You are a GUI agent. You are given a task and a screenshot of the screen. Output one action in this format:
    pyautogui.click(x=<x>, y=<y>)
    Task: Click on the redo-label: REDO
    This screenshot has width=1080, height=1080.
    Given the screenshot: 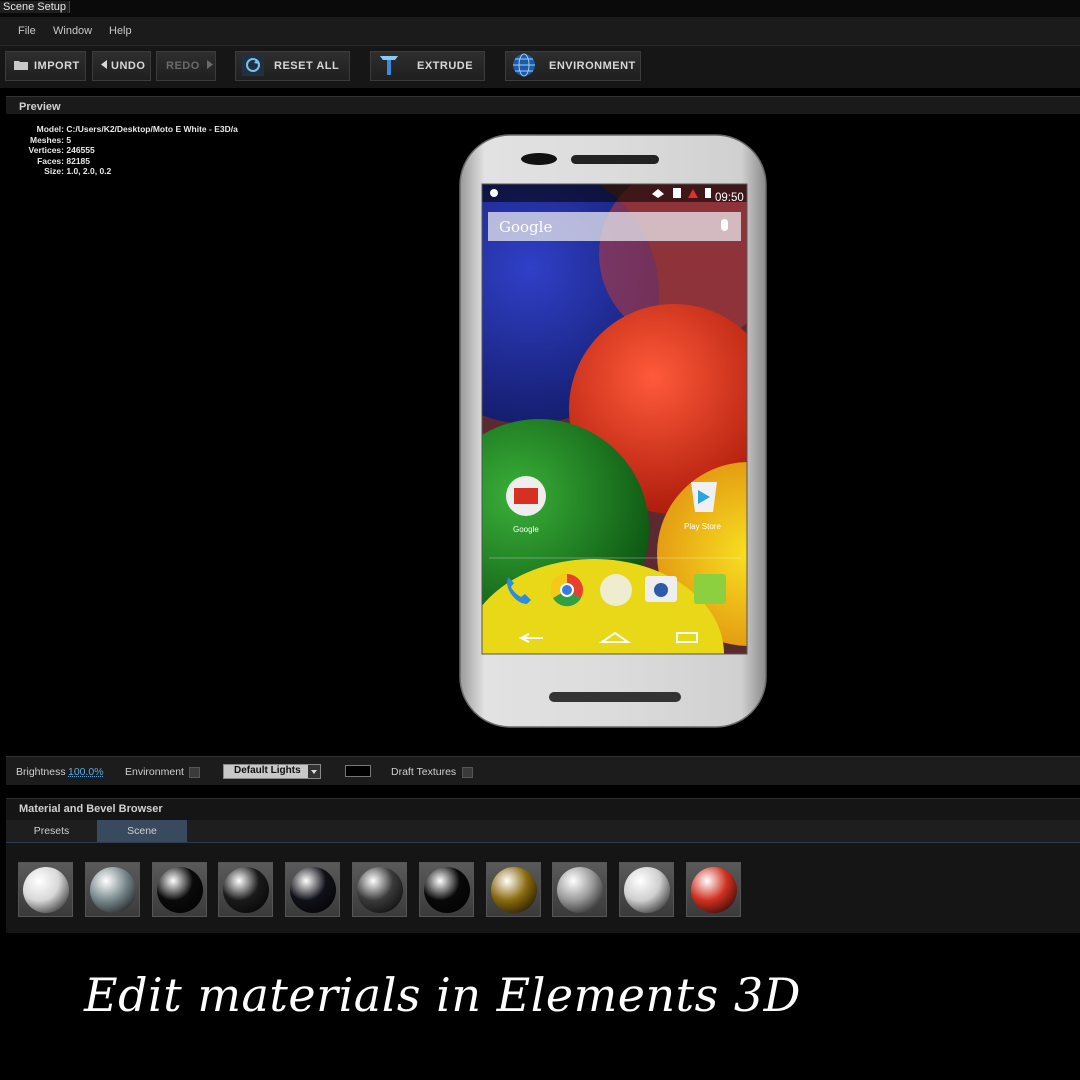 What is the action you would take?
    pyautogui.click(x=183, y=66)
    